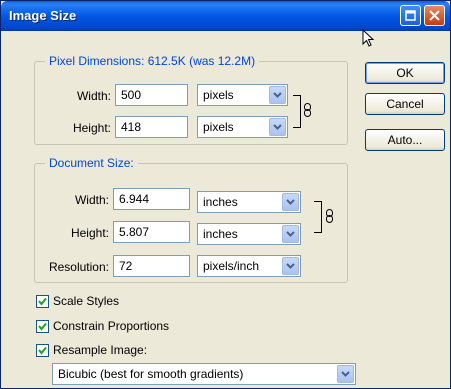  Describe the element at coordinates (91, 128) in the screenshot. I see `pixel-height-label: Height:` at that location.